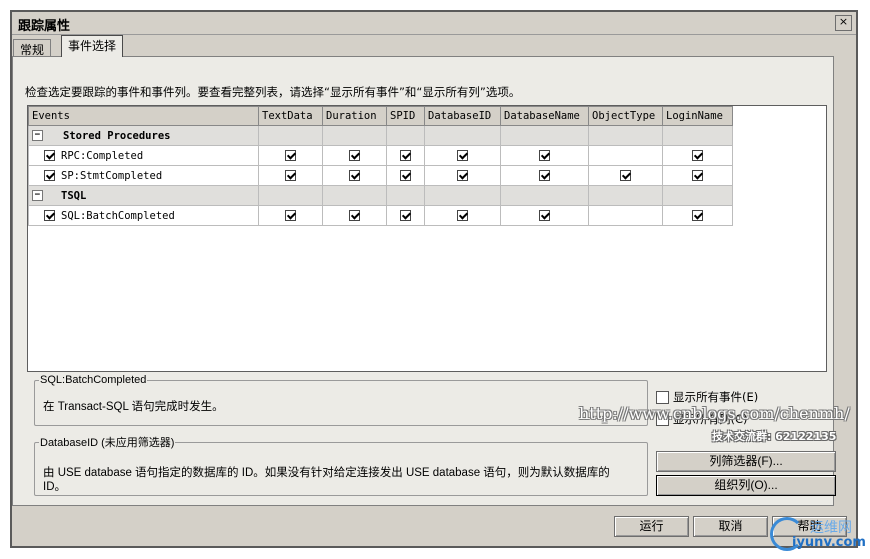 The image size is (870, 559). I want to click on column-header: Duration, so click(354, 116).